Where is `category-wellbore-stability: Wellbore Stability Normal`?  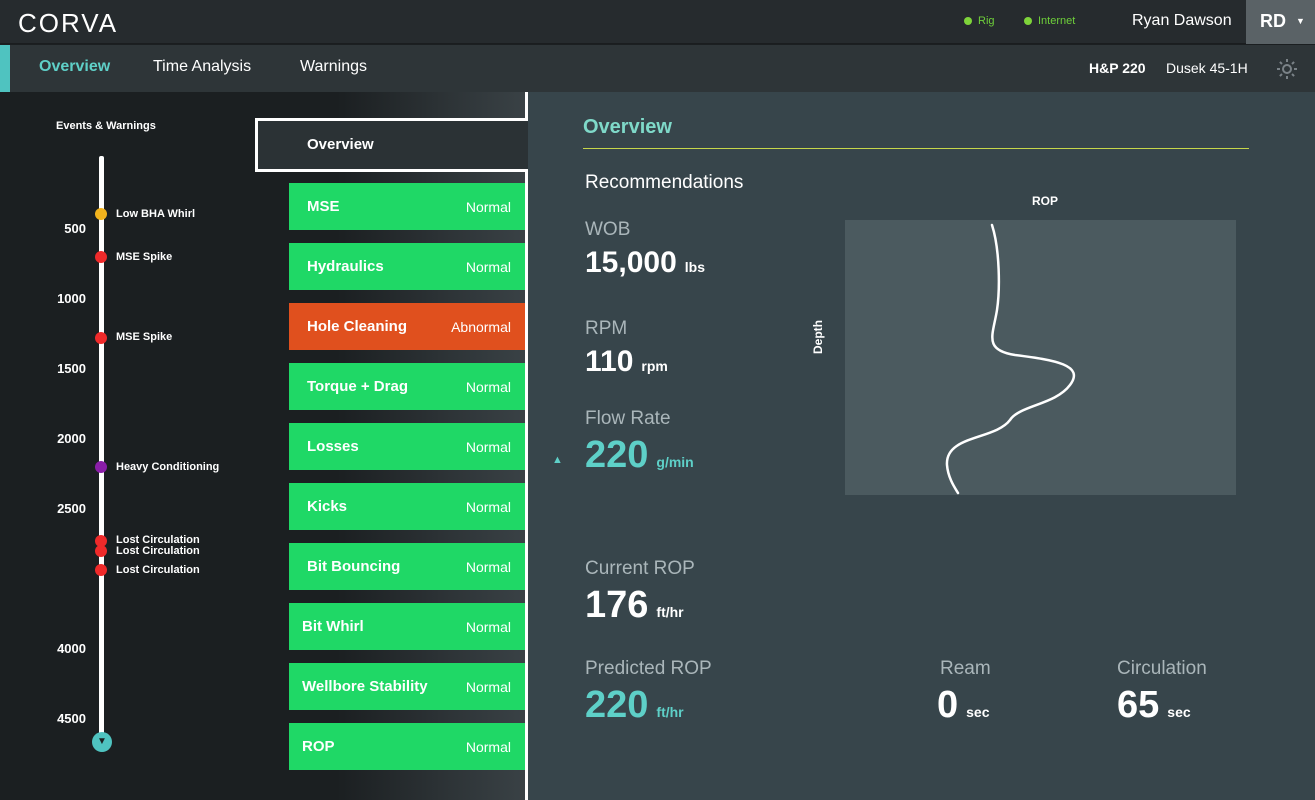 category-wellbore-stability: Wellbore Stability Normal is located at coordinates (407, 686).